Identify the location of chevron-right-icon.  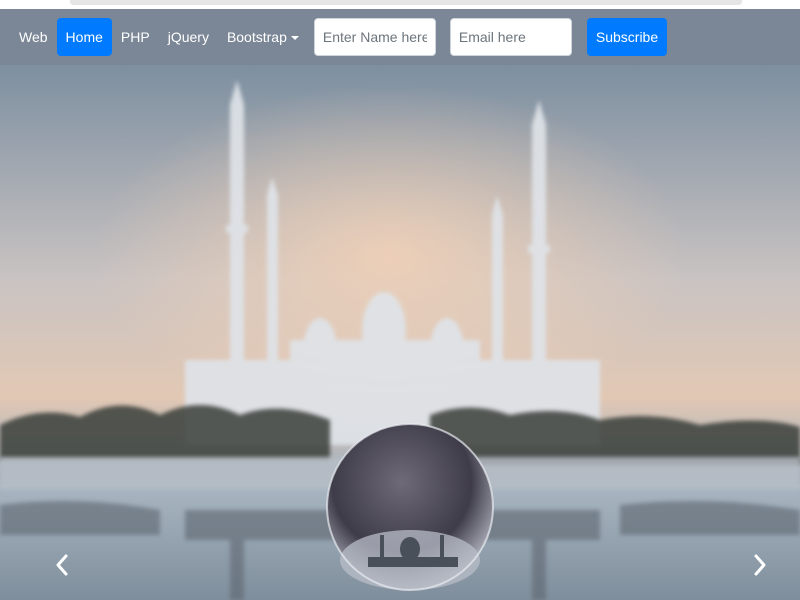
(760, 565).